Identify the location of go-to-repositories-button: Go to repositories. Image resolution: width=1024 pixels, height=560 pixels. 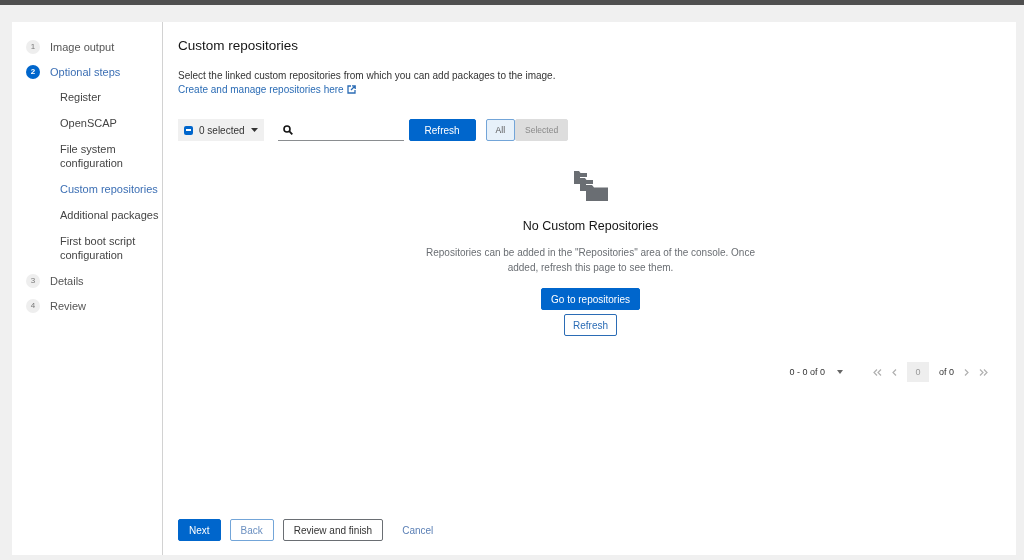
(590, 299).